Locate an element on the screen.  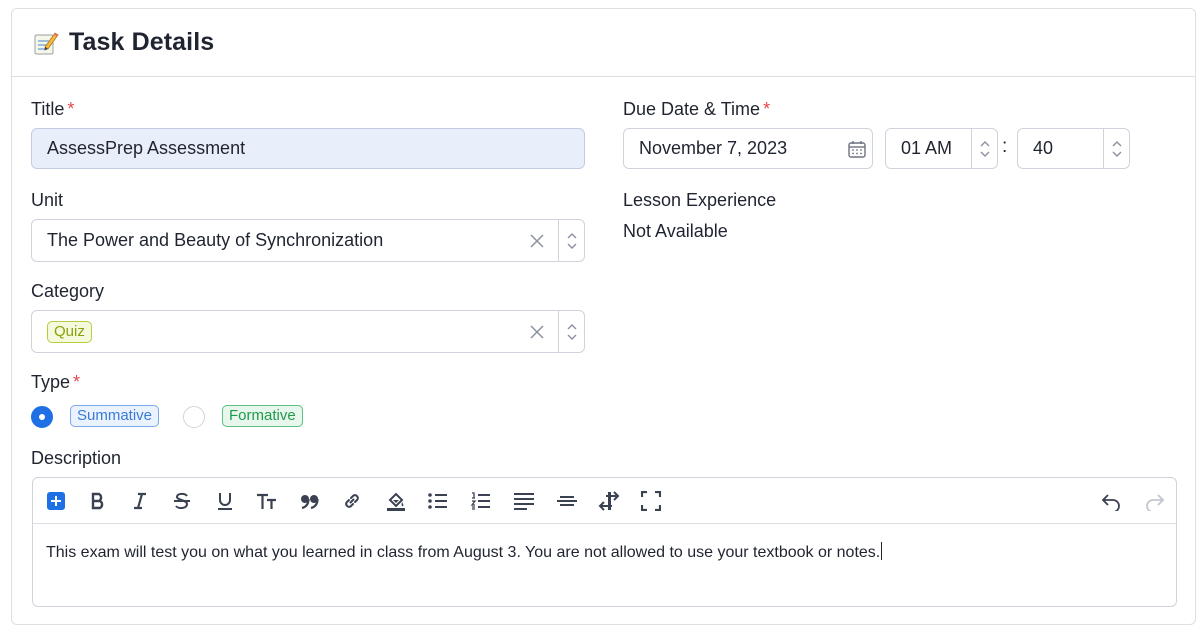
due-date-label: Due Date & Time * is located at coordinates (697, 109).